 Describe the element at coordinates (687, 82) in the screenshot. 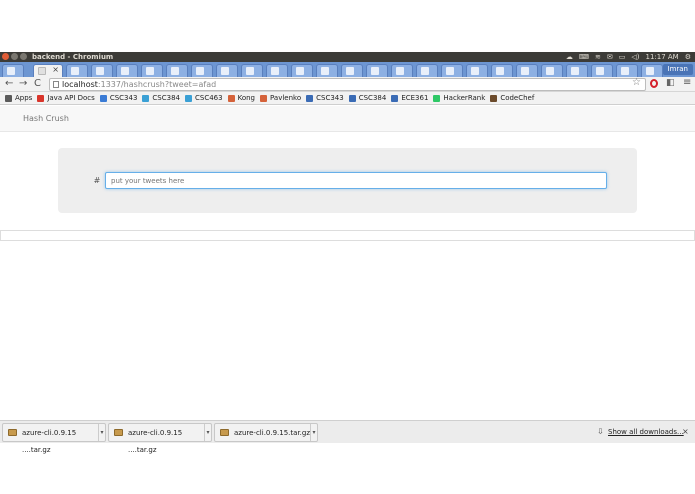

I see `browser-menu-icon: ≡` at that location.